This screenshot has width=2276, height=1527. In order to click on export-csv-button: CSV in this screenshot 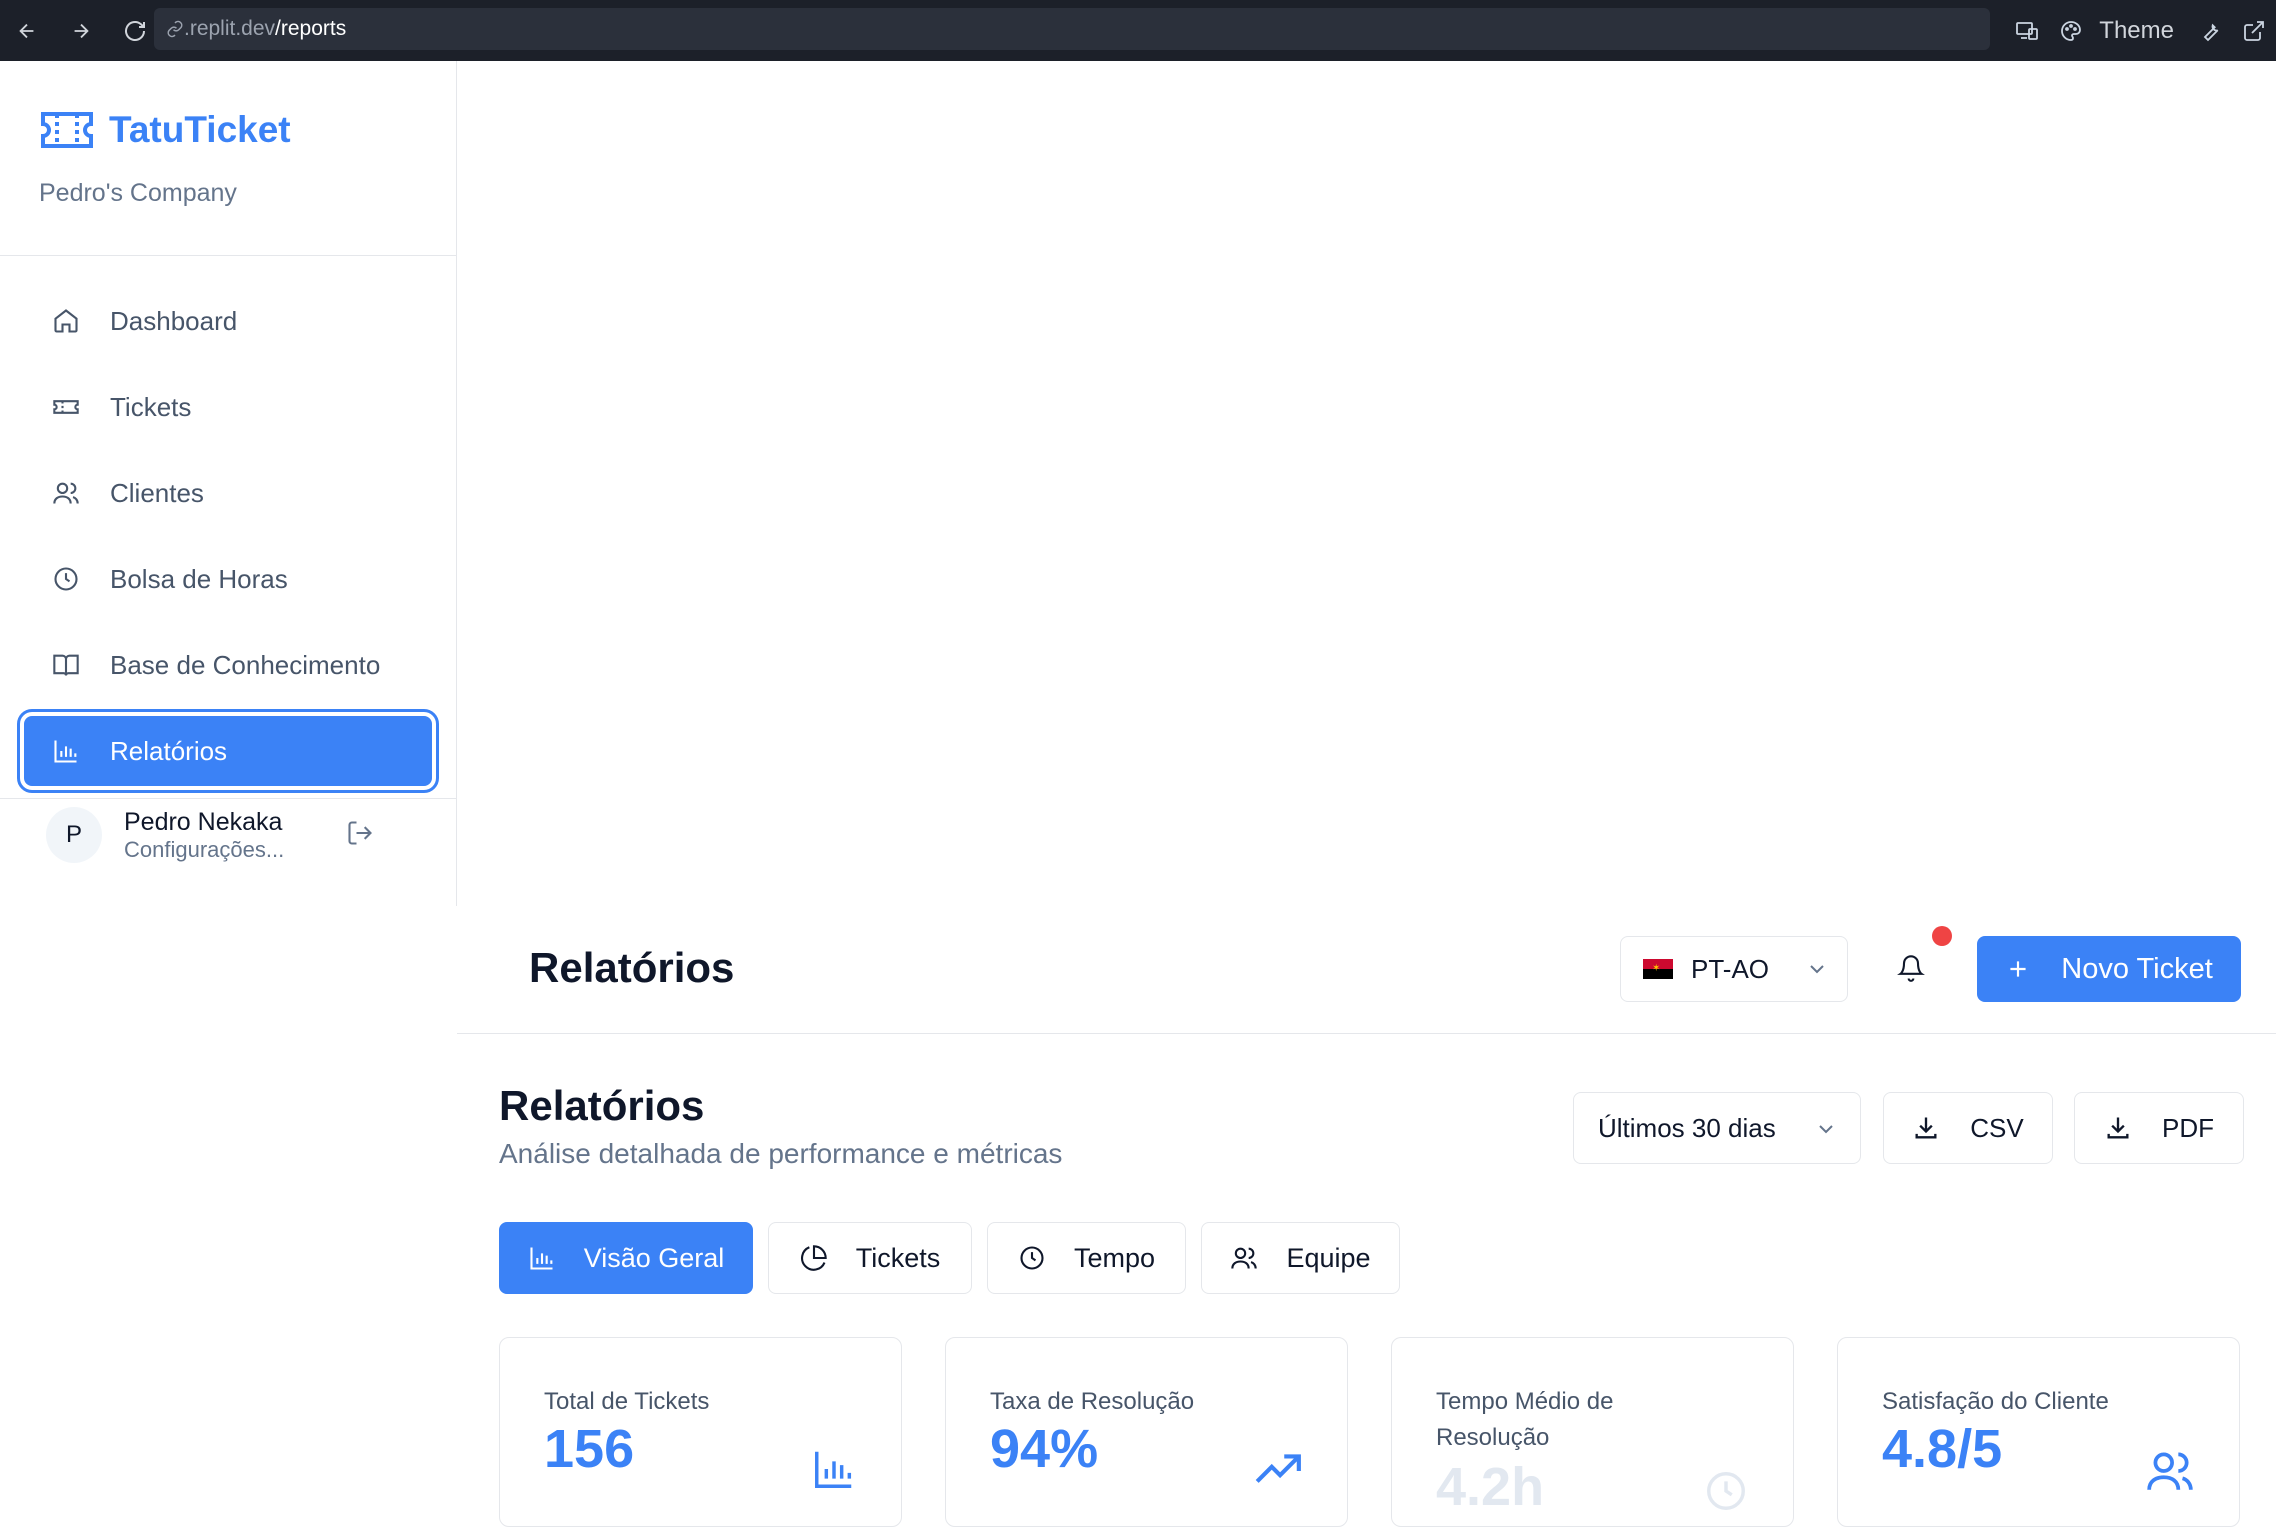, I will do `click(1968, 1128)`.